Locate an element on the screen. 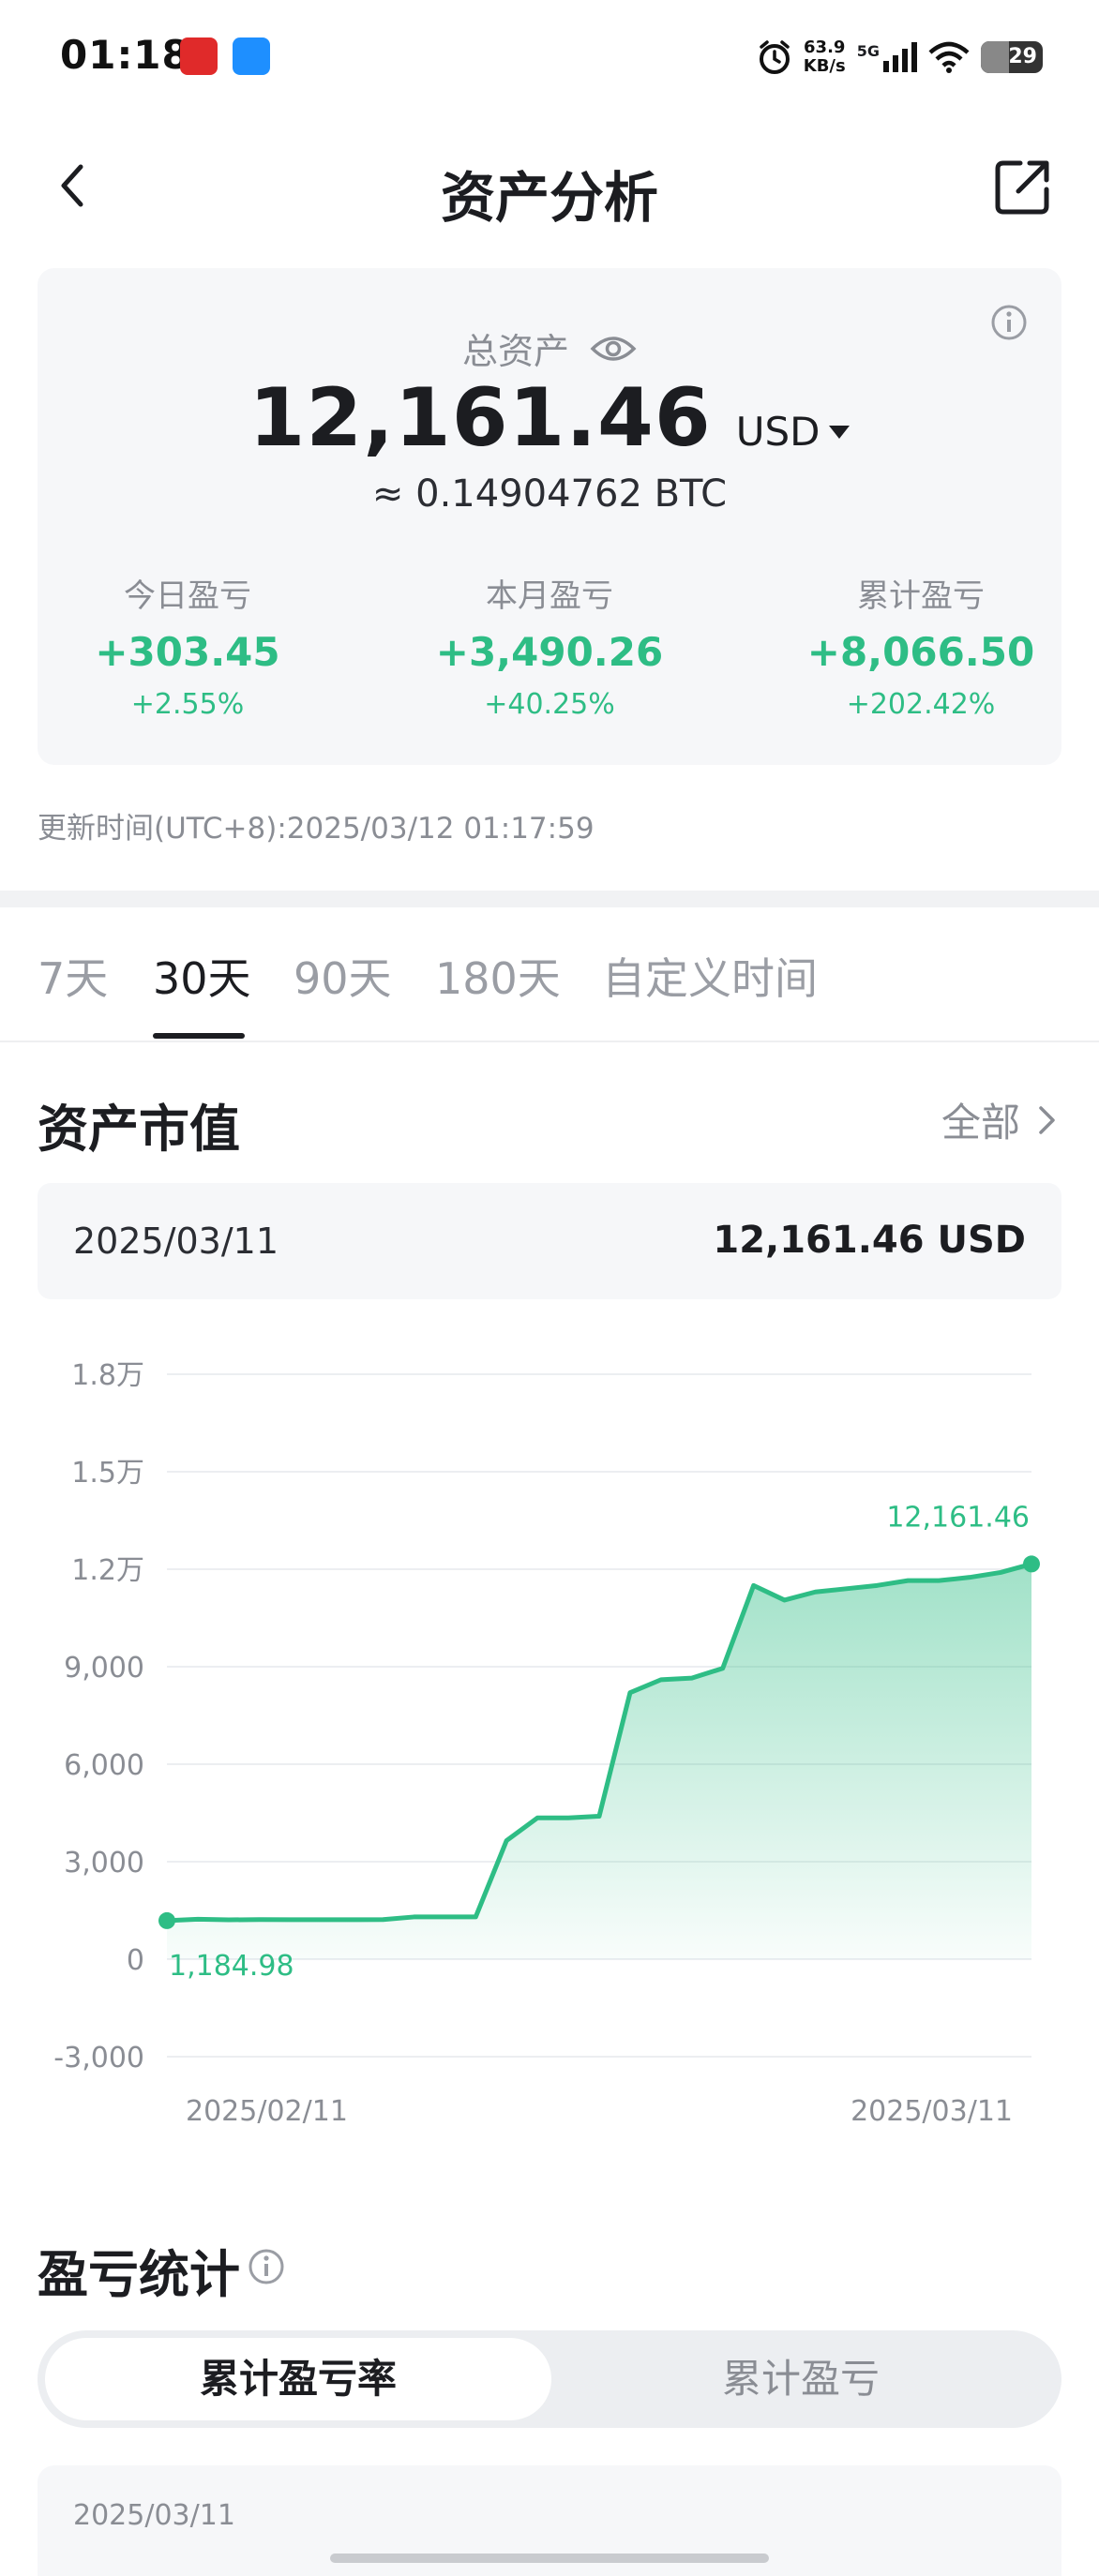 The height and width of the screenshot is (2576, 1099). pnl-stats-title: 盈亏统计 is located at coordinates (139, 2275).